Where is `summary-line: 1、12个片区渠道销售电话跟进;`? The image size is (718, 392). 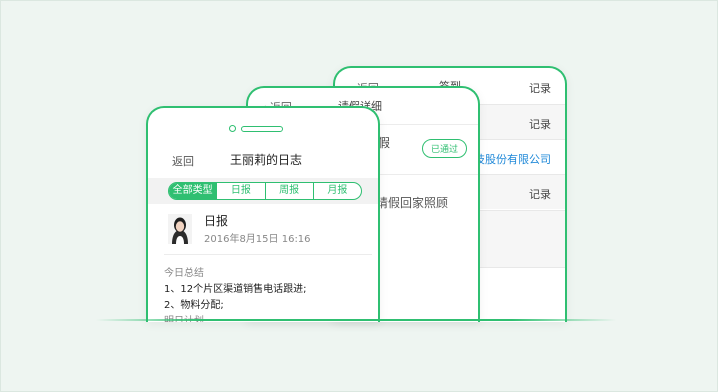 summary-line: 1、12个片区渠道销售电话跟进; is located at coordinates (235, 289).